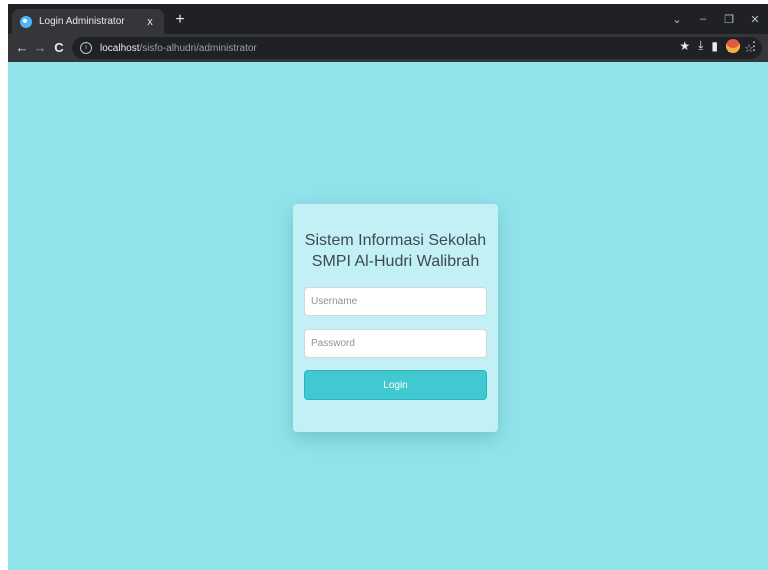  What do you see at coordinates (40, 48) in the screenshot?
I see `forward-button: →` at bounding box center [40, 48].